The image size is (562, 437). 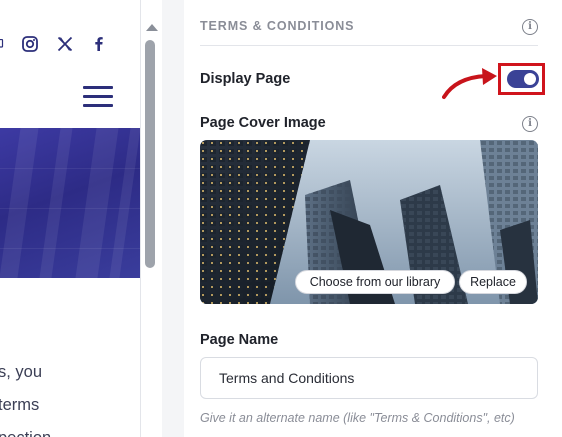 I want to click on section-title: TERMS & CONDITIONS, so click(x=277, y=26).